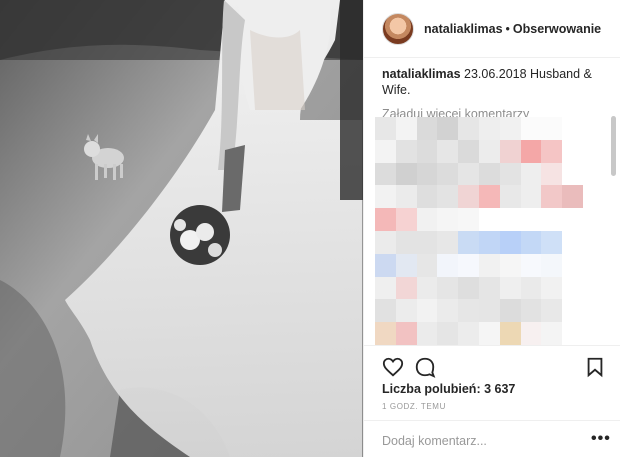 This screenshot has height=458, width=620. What do you see at coordinates (425, 367) in the screenshot?
I see `comment-icon` at bounding box center [425, 367].